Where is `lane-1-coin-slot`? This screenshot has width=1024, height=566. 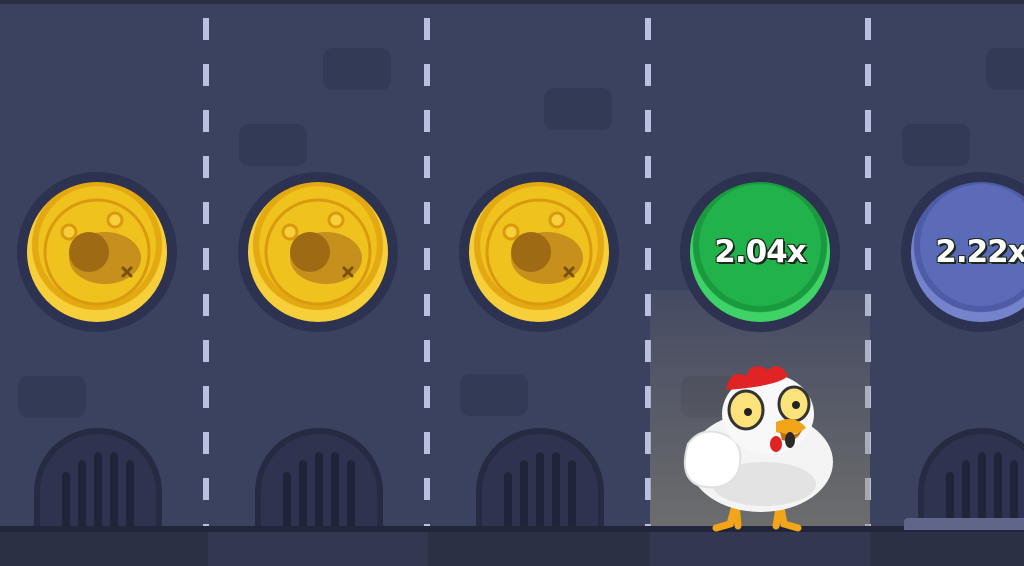
lane-1-coin-slot is located at coordinates (97, 252).